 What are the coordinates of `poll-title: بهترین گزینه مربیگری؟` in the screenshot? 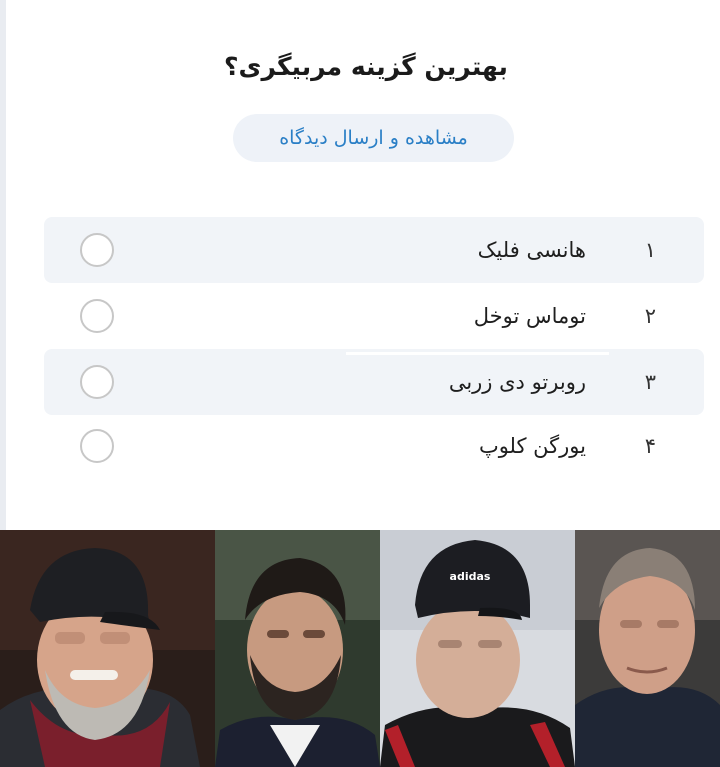 It's located at (366, 66).